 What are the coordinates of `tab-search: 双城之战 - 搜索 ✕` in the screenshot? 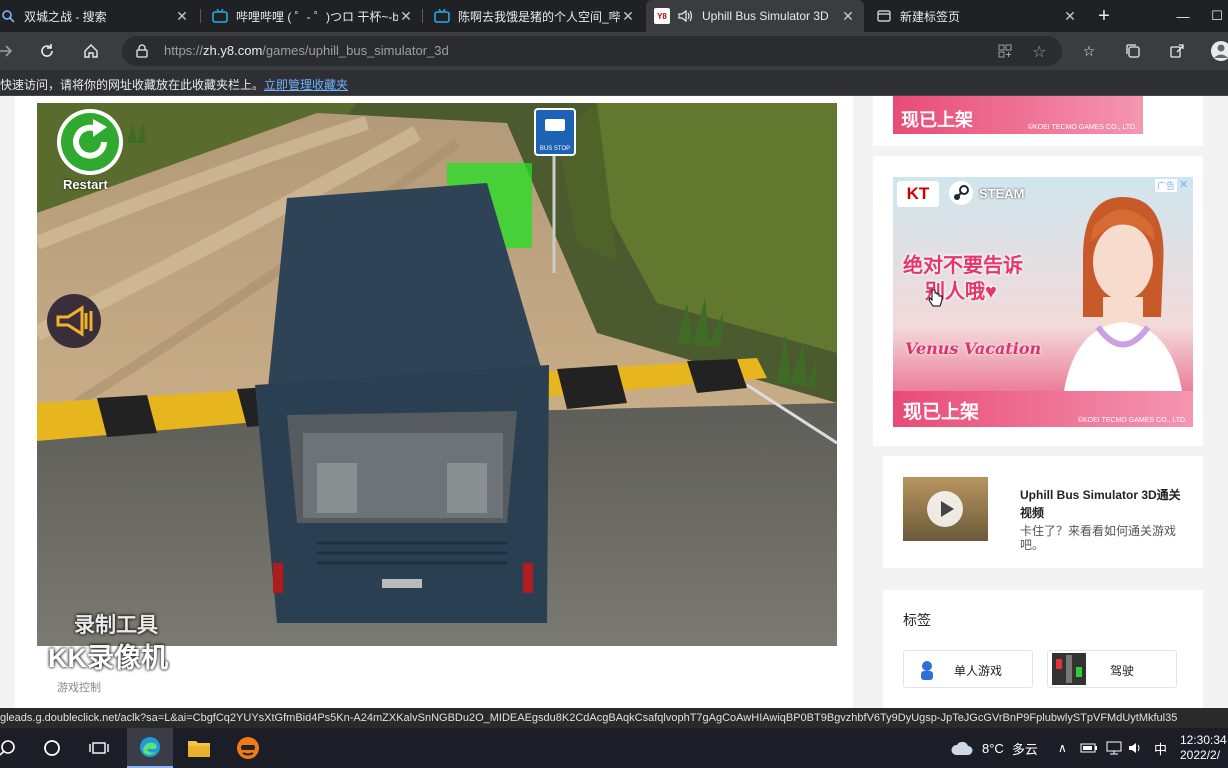 It's located at (99, 16).